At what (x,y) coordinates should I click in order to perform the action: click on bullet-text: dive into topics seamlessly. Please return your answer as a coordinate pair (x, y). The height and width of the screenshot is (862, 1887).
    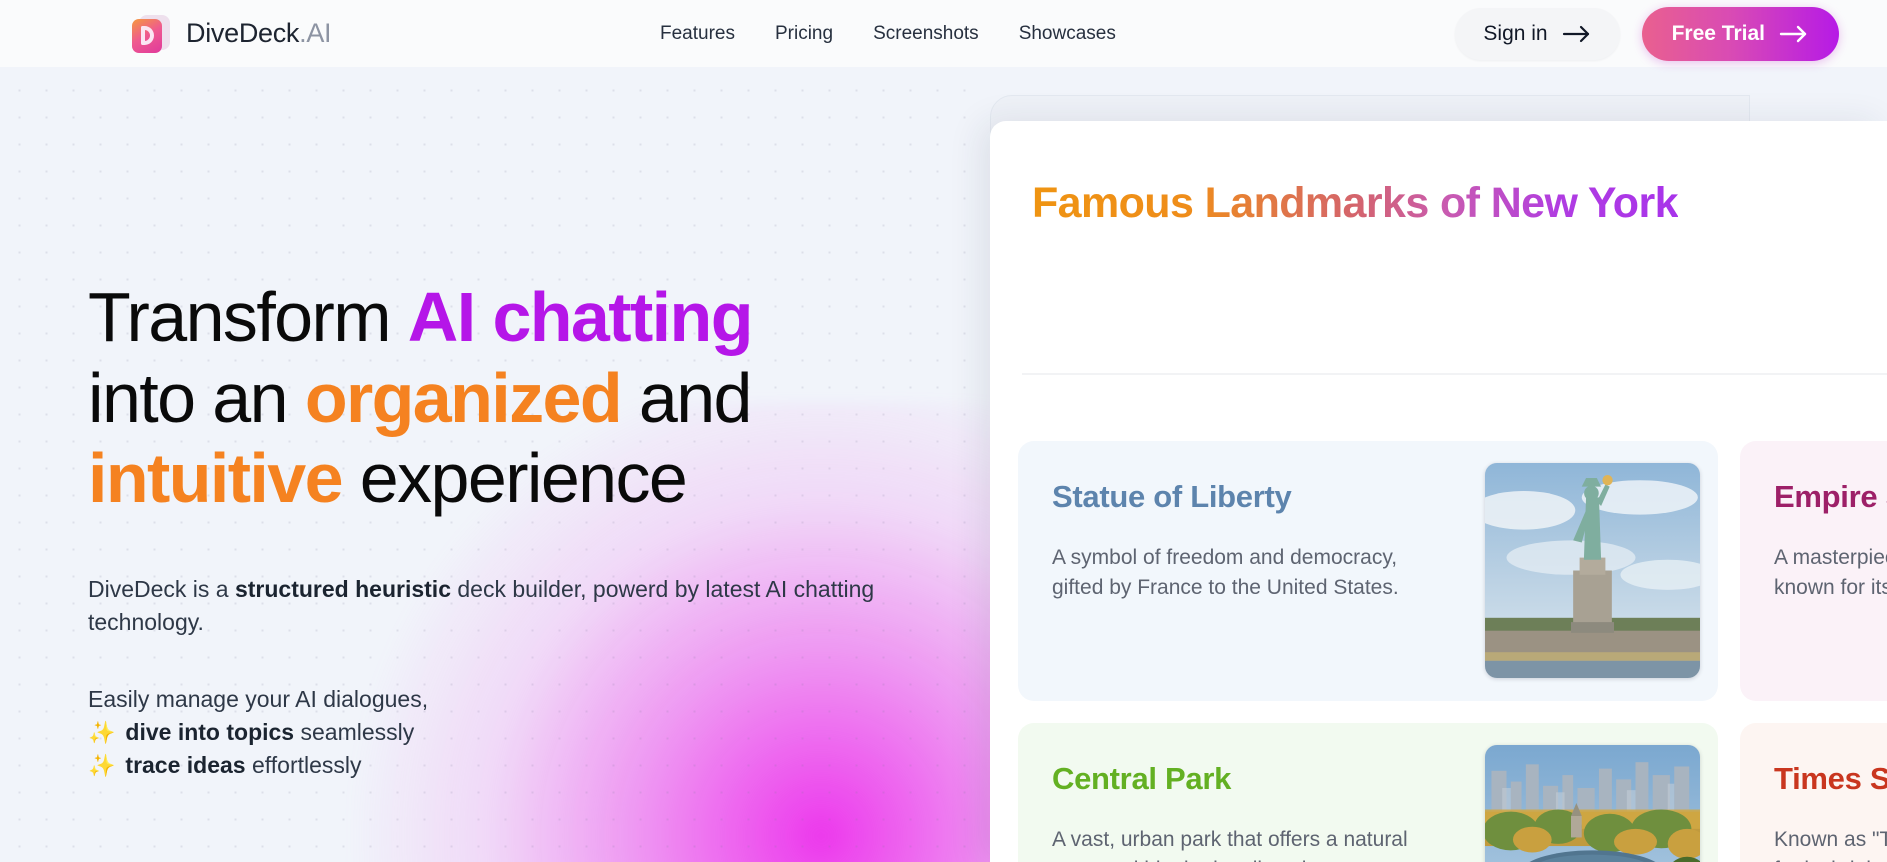
    Looking at the image, I should click on (269, 732).